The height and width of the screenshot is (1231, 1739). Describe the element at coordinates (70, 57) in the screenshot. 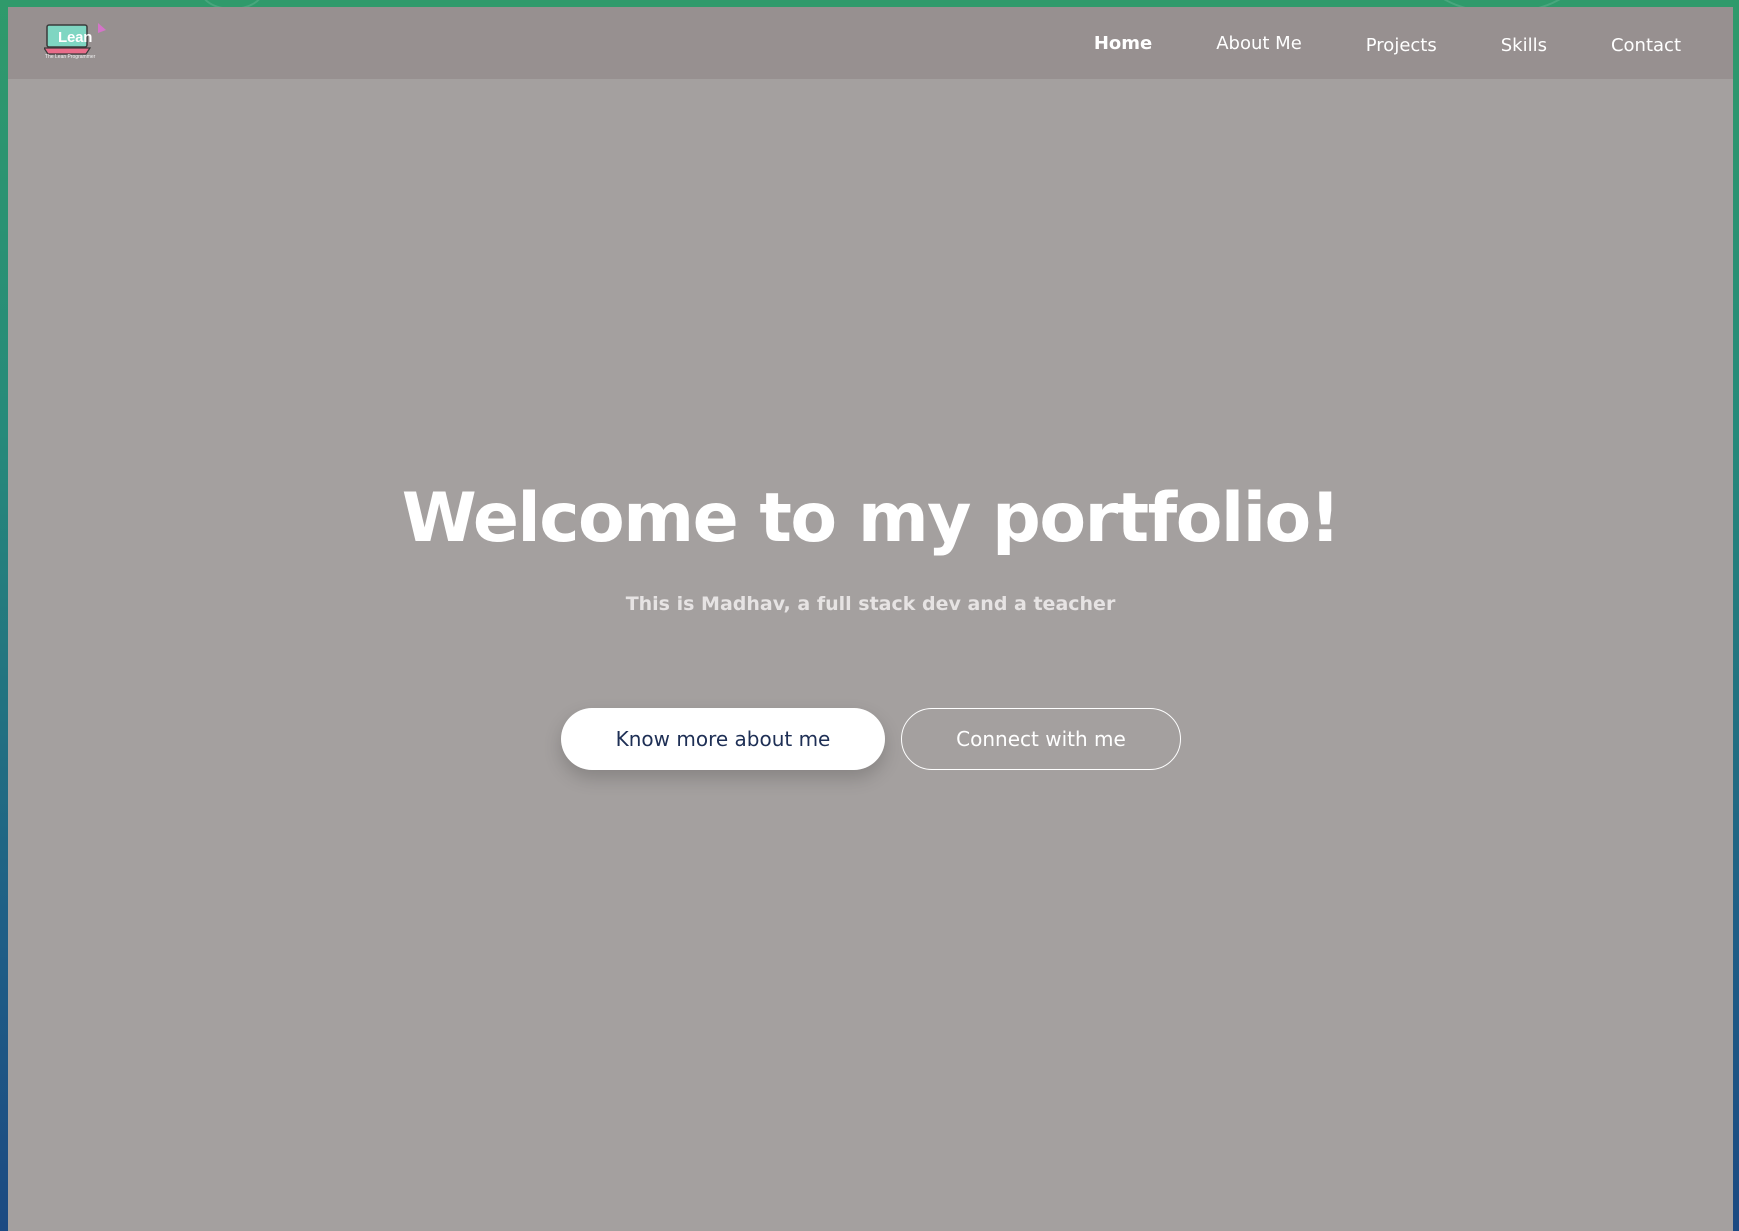

I see `logo-tagline: The Lean Programmer` at that location.